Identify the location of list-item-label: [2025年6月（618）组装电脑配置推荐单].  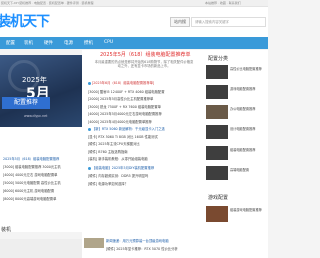
(123, 83).